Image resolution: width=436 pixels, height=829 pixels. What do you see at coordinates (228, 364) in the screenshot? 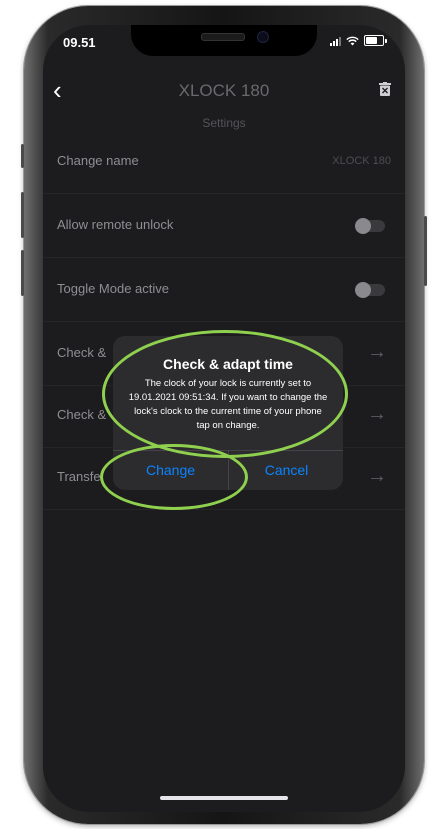
I see `dialog-title: Check & adapt time` at bounding box center [228, 364].